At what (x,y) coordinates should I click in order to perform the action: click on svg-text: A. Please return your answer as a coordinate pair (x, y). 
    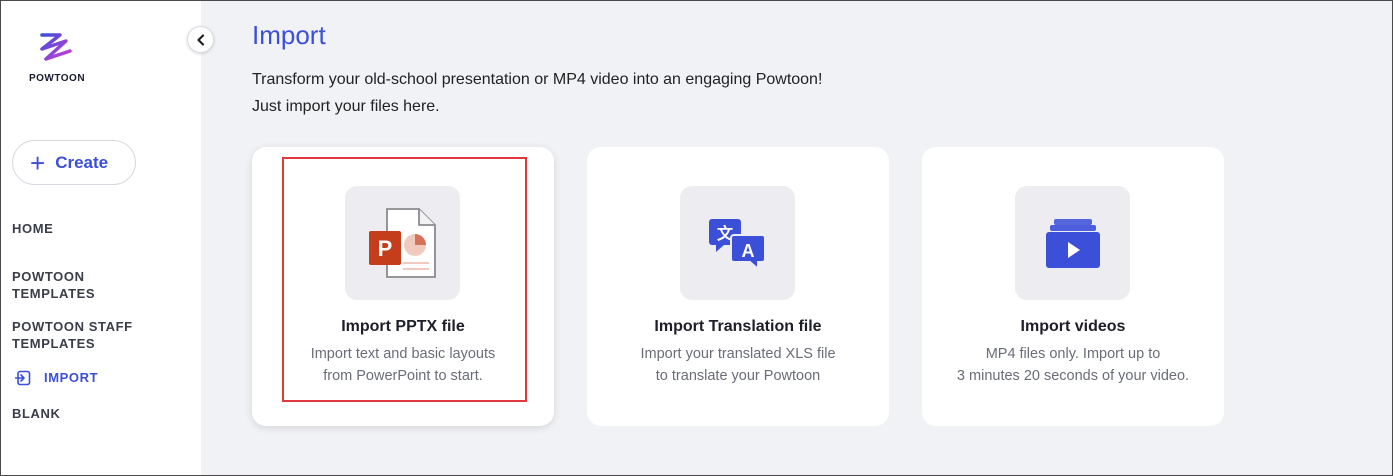
    Looking at the image, I should click on (747, 251).